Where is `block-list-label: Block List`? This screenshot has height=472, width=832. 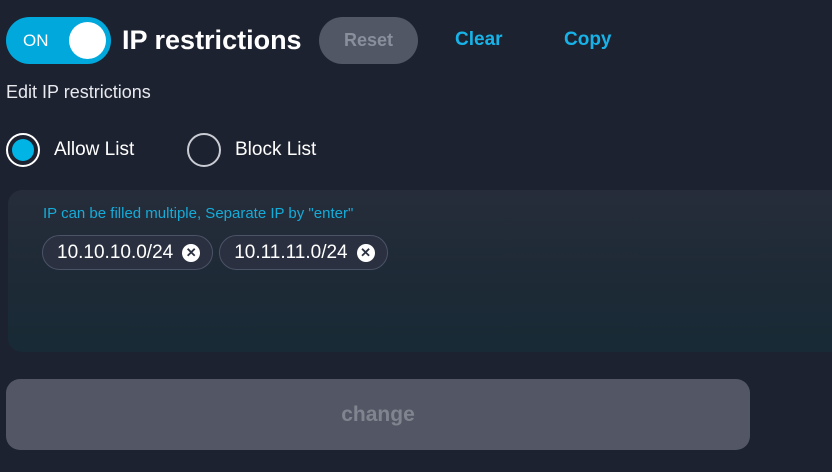 block-list-label: Block List is located at coordinates (276, 149).